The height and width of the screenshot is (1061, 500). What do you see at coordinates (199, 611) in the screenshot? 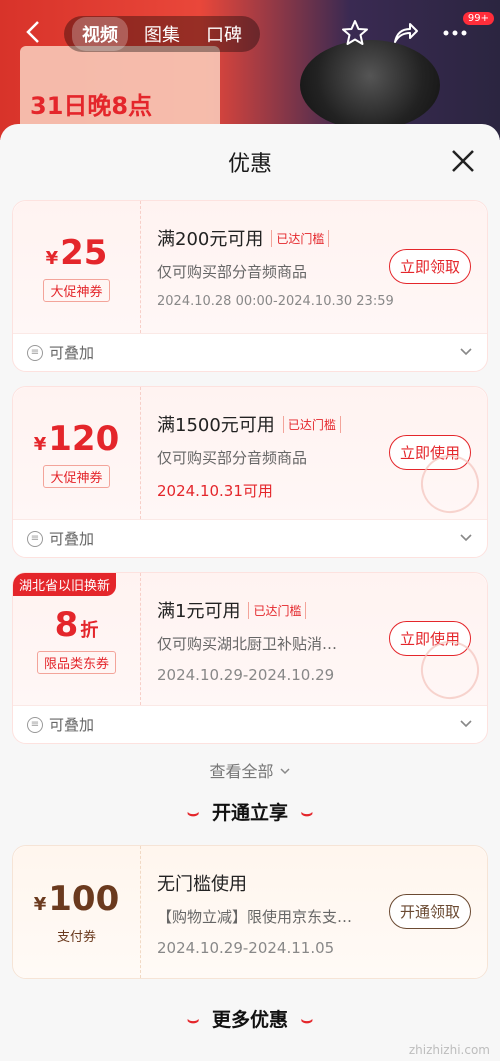
I see `coupon-condition: 满1元可用` at bounding box center [199, 611].